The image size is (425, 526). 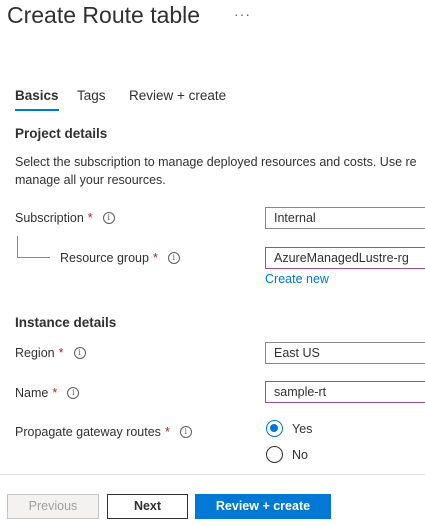 What do you see at coordinates (345, 353) in the screenshot?
I see `region-select: East US` at bounding box center [345, 353].